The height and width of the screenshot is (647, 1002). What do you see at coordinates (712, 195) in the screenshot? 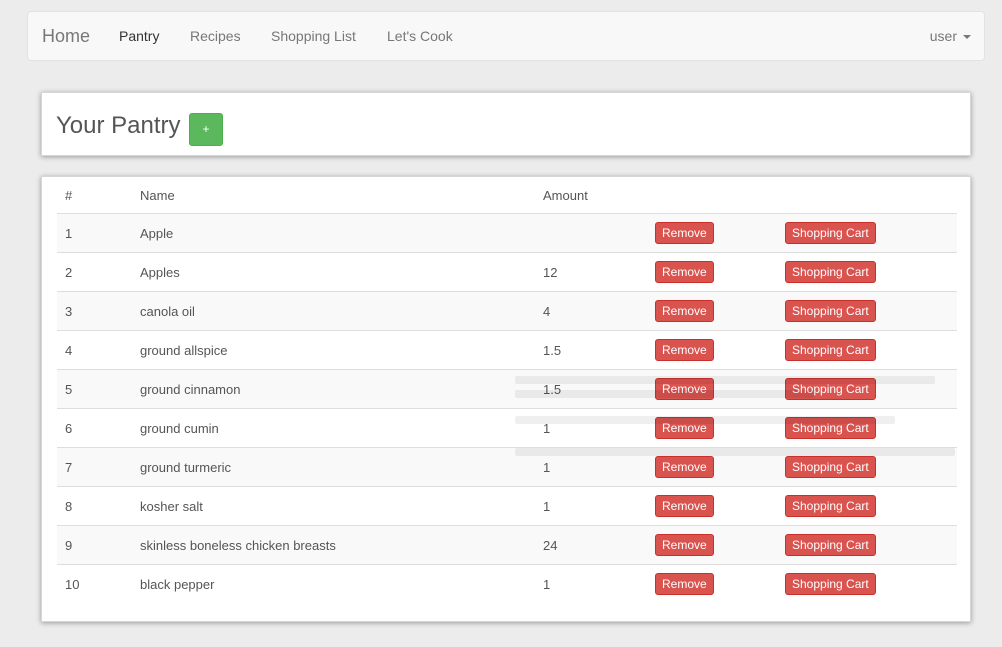
I see `column-header-remove` at bounding box center [712, 195].